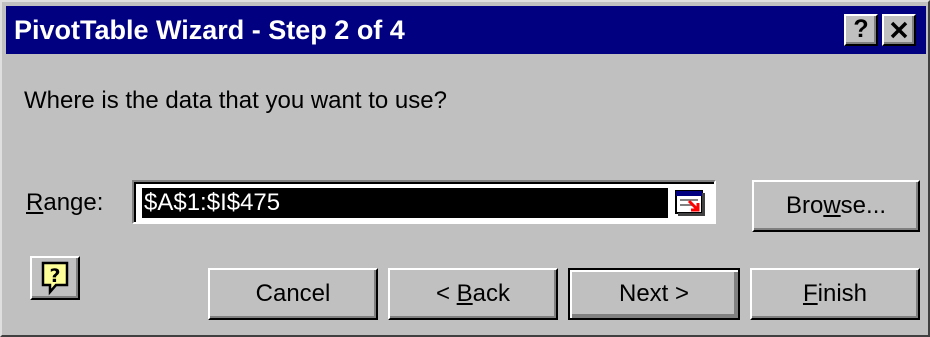 The height and width of the screenshot is (337, 930). What do you see at coordinates (446, 293) in the screenshot?
I see `back-label-prefix: <` at bounding box center [446, 293].